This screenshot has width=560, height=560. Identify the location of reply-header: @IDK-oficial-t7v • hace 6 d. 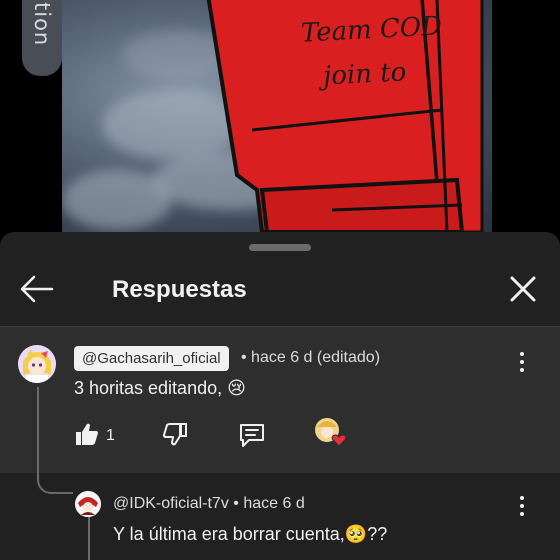
(209, 504).